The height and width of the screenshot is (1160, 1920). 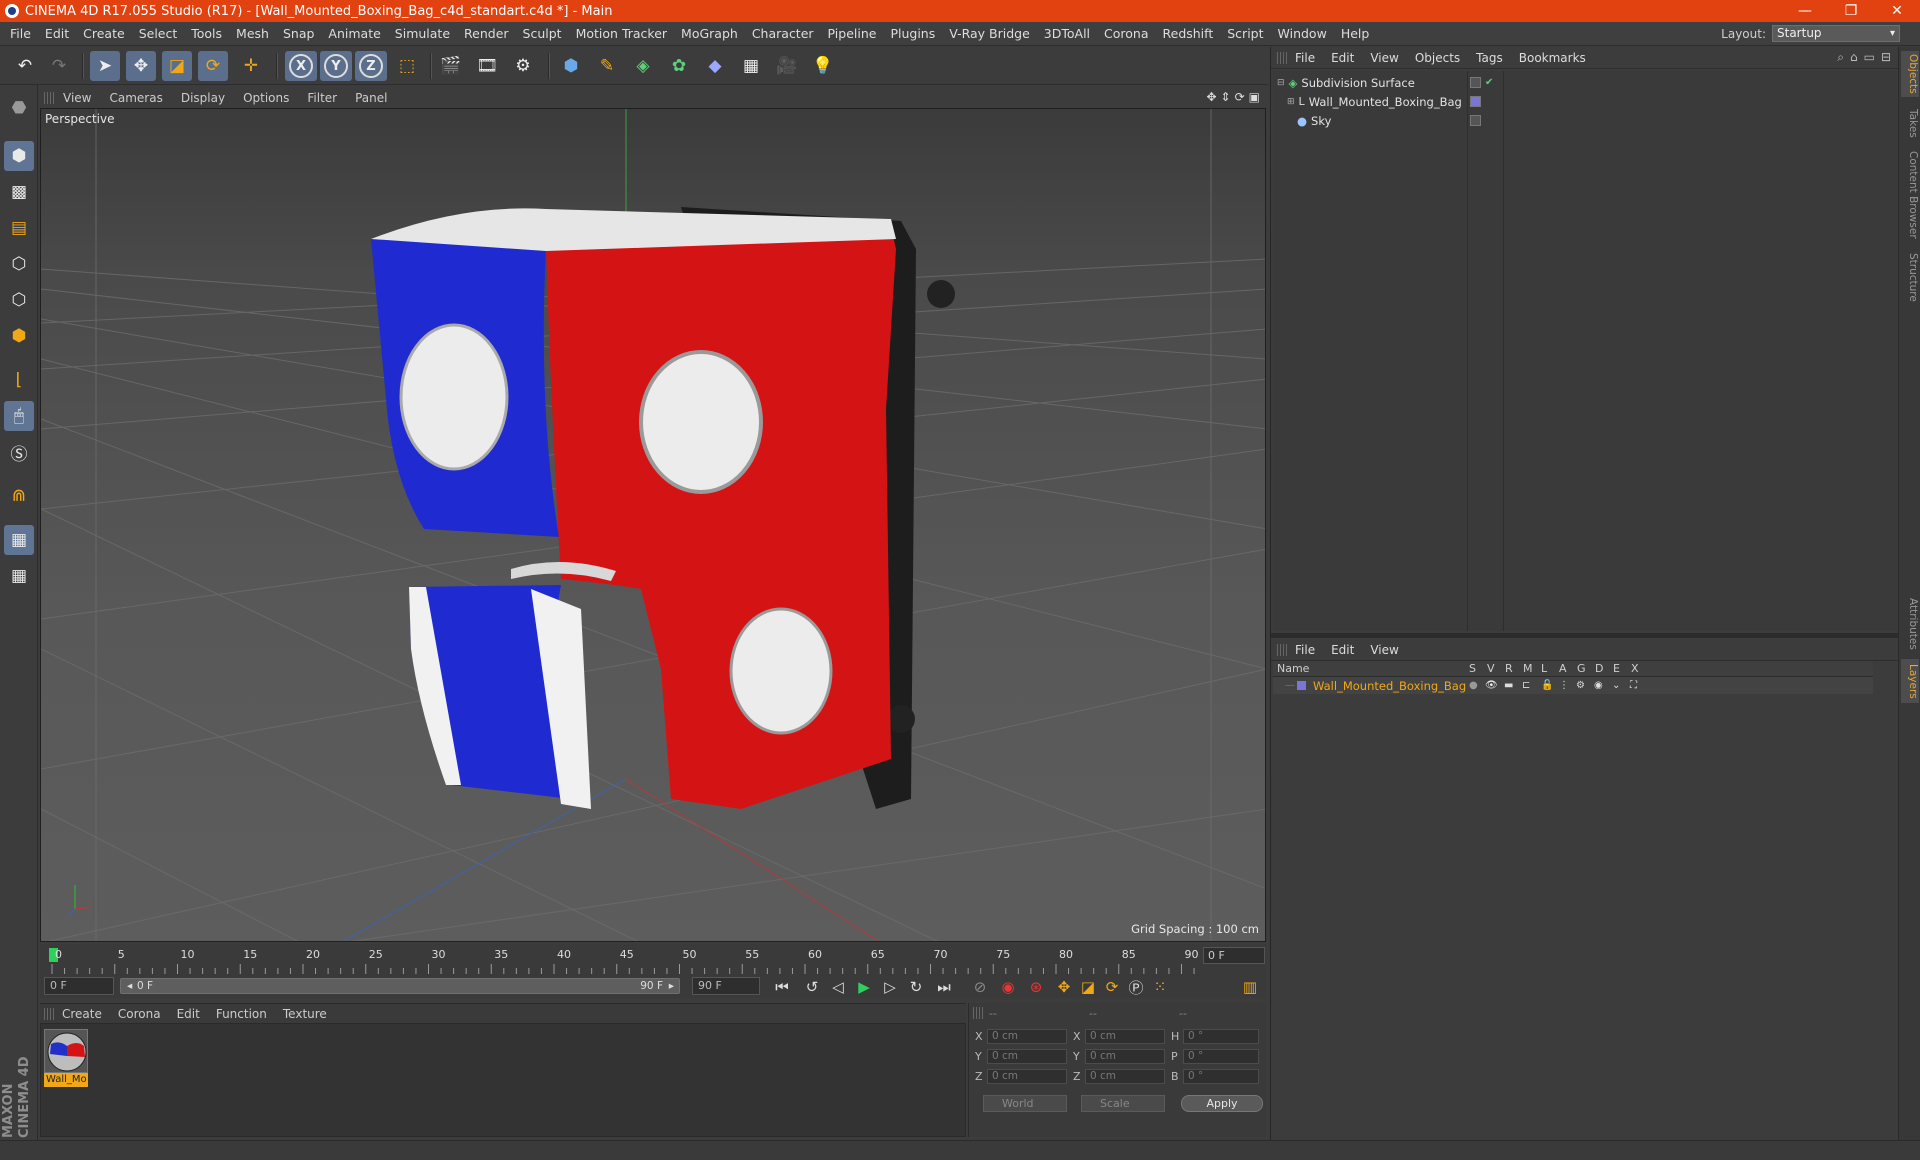 I want to click on mograph-cloner-icon: ✿, so click(x=679, y=66).